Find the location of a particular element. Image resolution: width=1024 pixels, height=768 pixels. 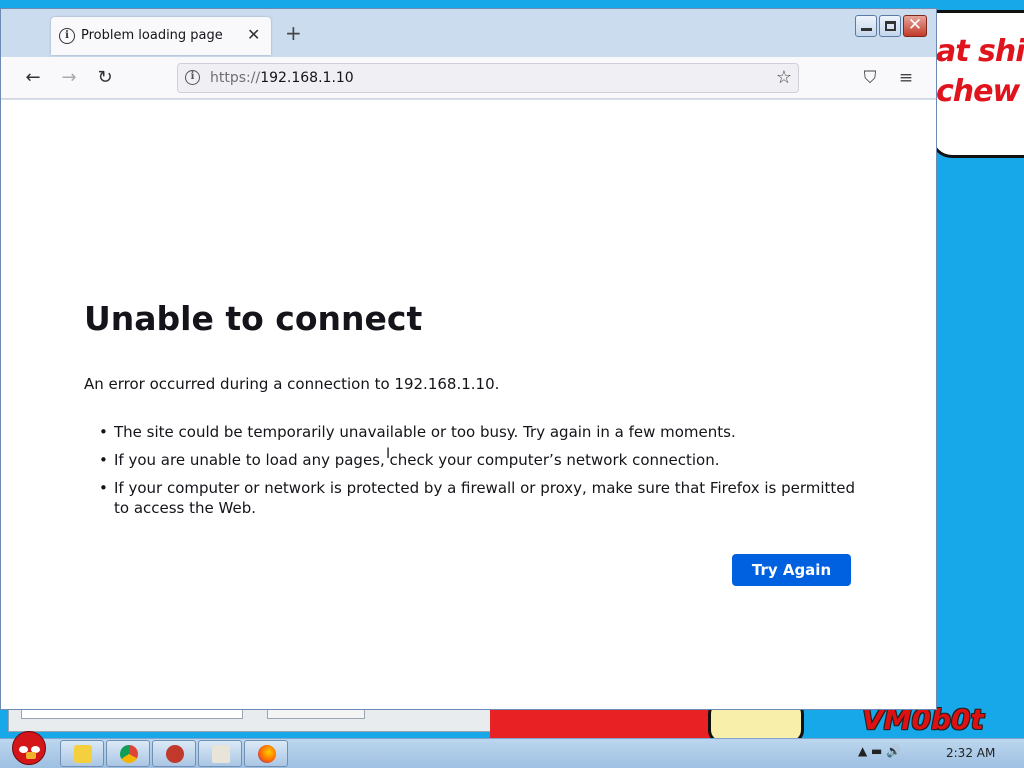

try-again-button: Try Again is located at coordinates (791, 570).